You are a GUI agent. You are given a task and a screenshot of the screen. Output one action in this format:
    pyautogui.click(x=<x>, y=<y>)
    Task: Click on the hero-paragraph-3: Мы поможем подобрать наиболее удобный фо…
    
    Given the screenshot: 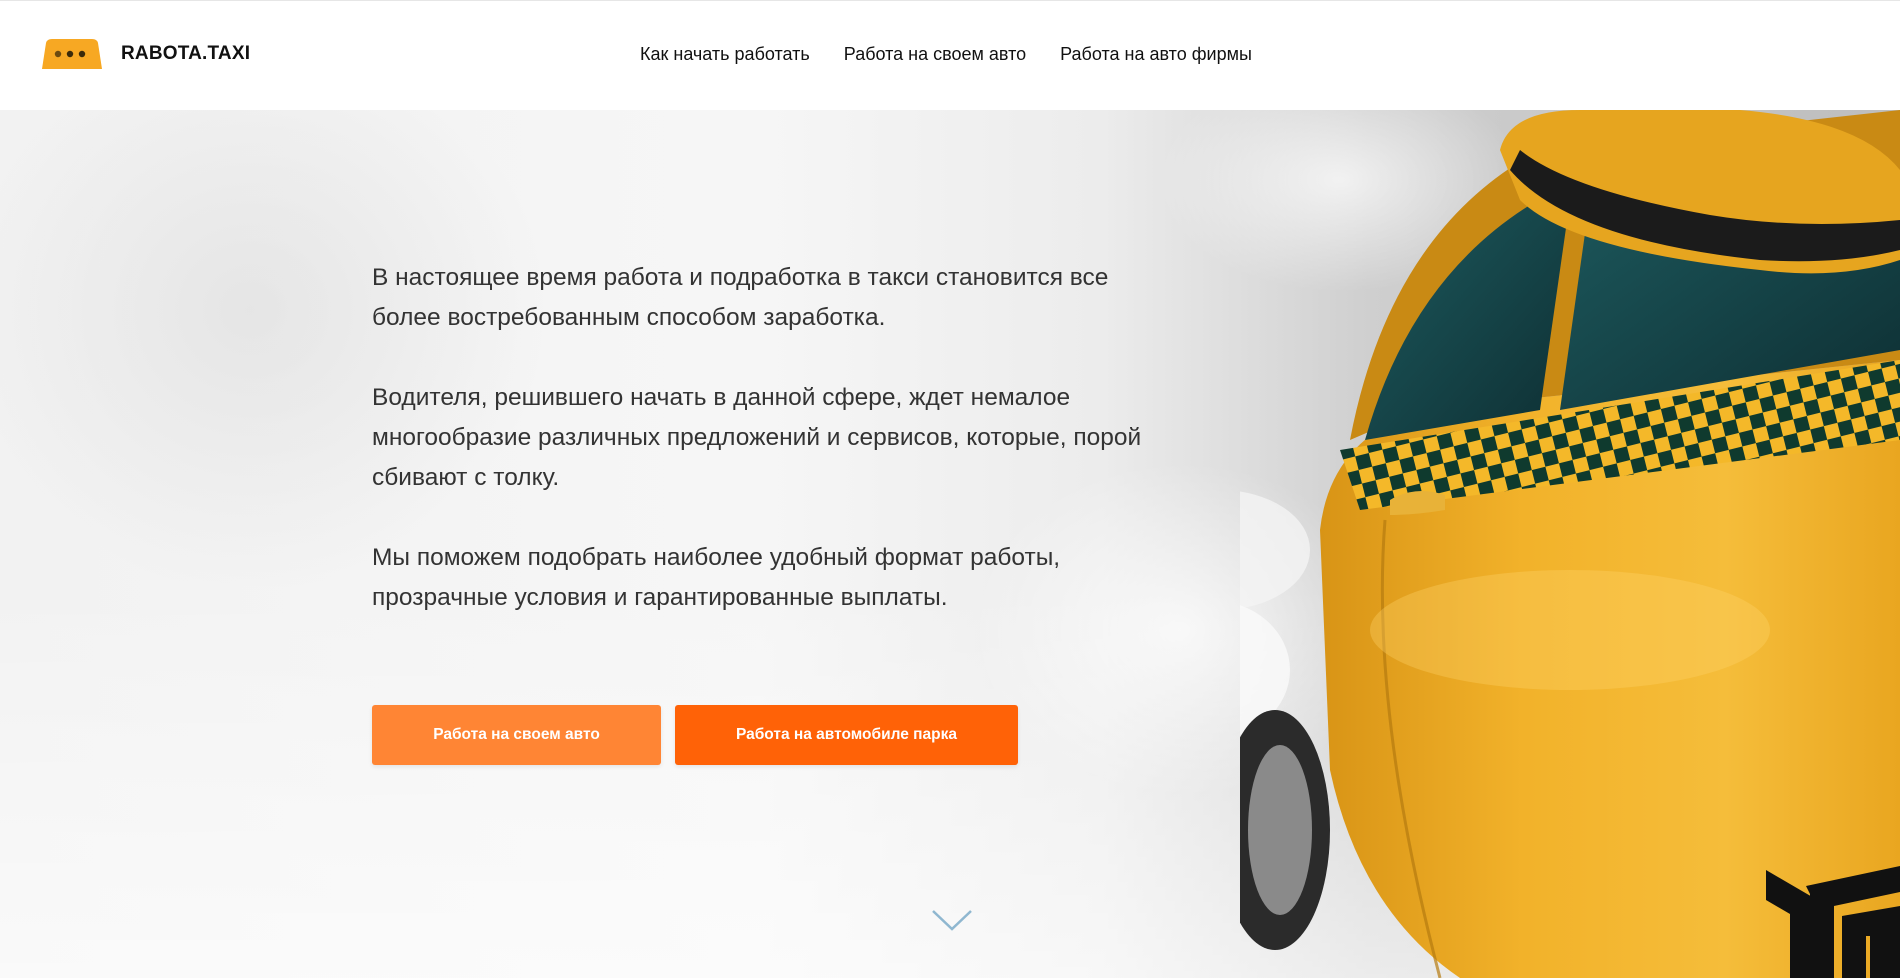 What is the action you would take?
    pyautogui.click(x=716, y=577)
    